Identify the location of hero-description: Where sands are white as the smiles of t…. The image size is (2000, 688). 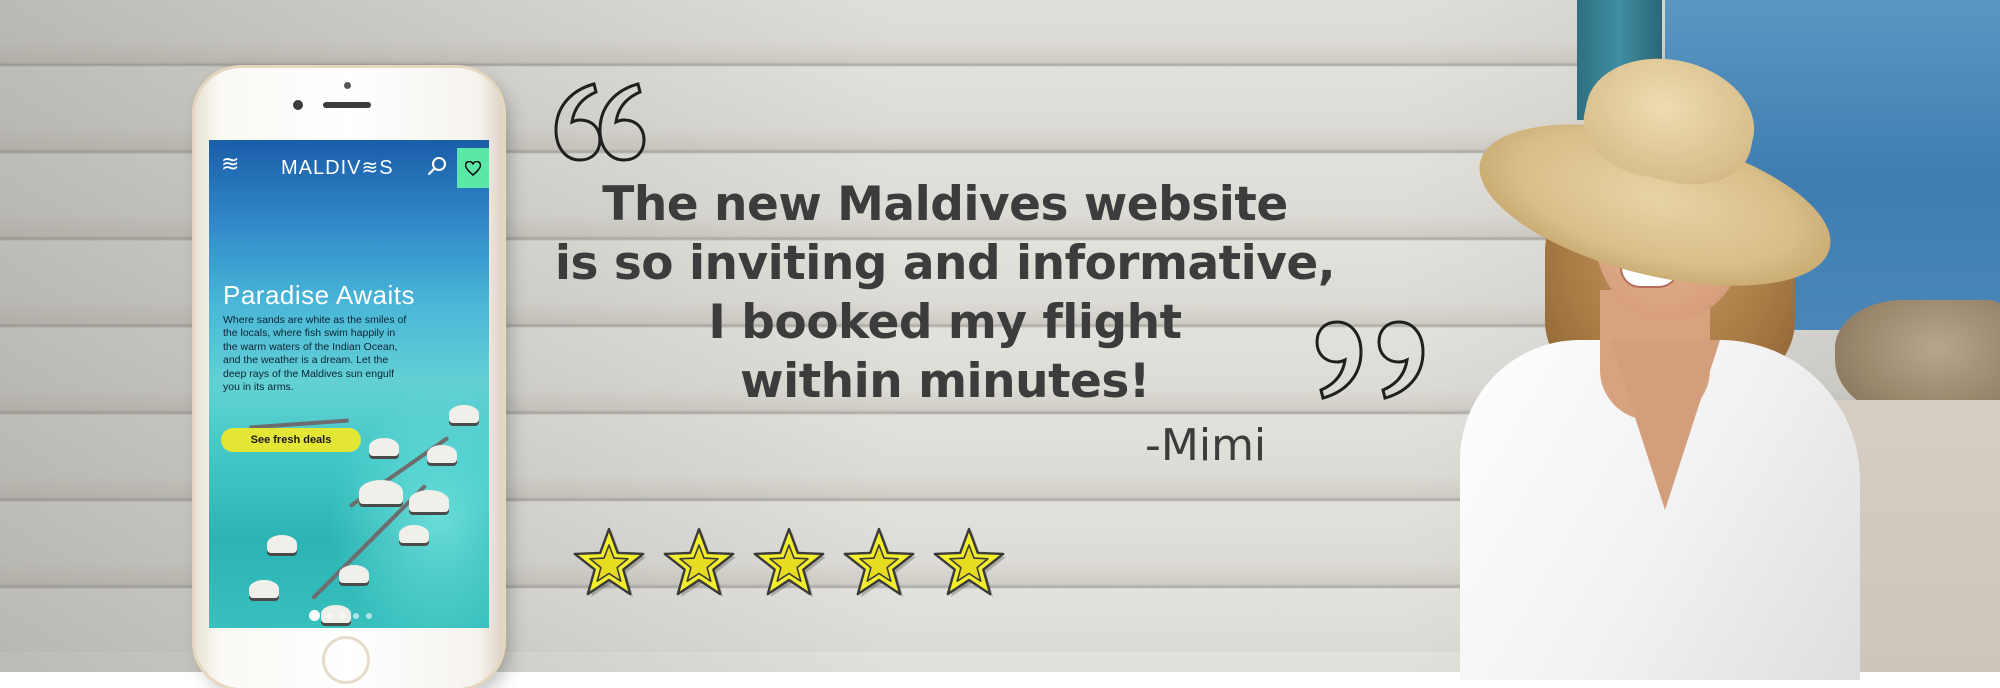
(315, 354).